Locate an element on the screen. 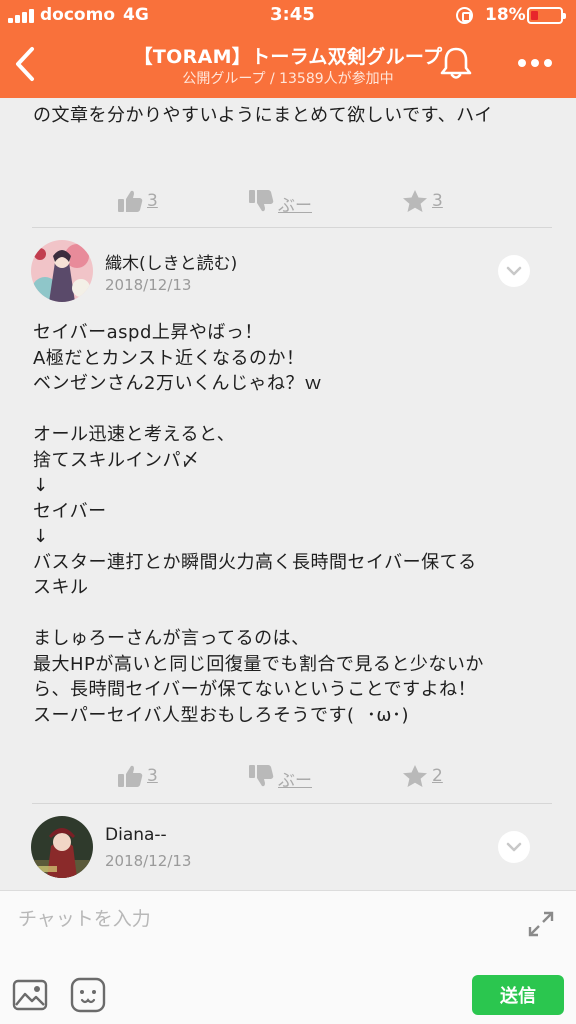 This screenshot has width=576, height=1024. post-actions: 3 ぶー 2 is located at coordinates (288, 776).